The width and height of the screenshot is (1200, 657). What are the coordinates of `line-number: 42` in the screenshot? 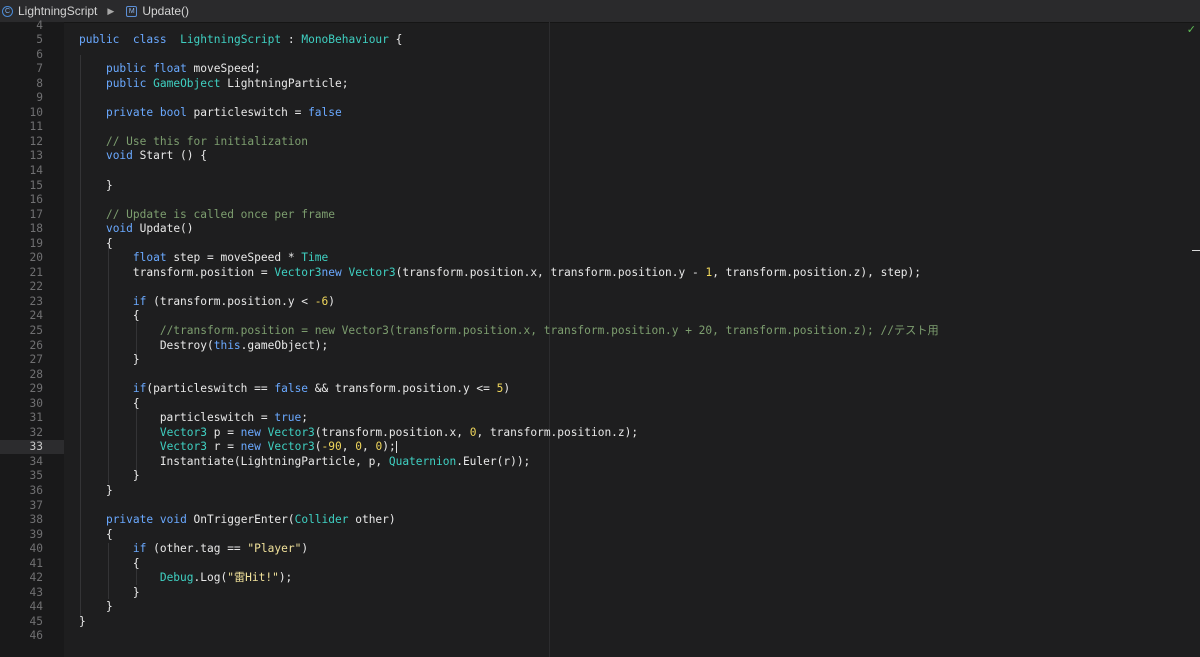 It's located at (36, 578).